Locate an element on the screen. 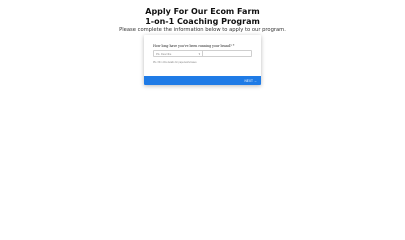  next-button: NEXT → is located at coordinates (250, 81).